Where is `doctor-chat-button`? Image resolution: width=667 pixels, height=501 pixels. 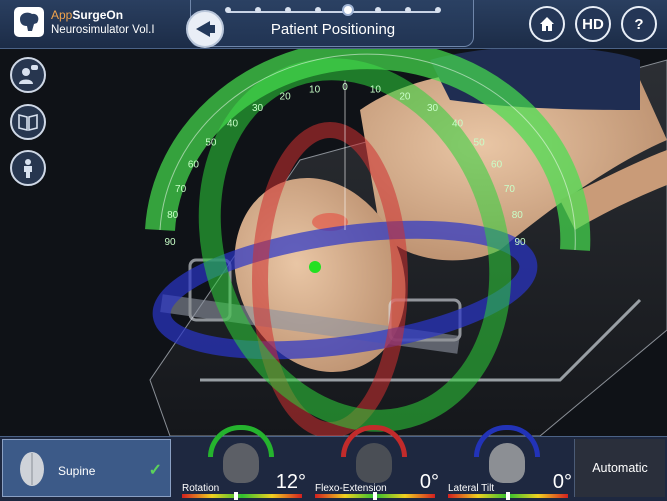 doctor-chat-button is located at coordinates (28, 75).